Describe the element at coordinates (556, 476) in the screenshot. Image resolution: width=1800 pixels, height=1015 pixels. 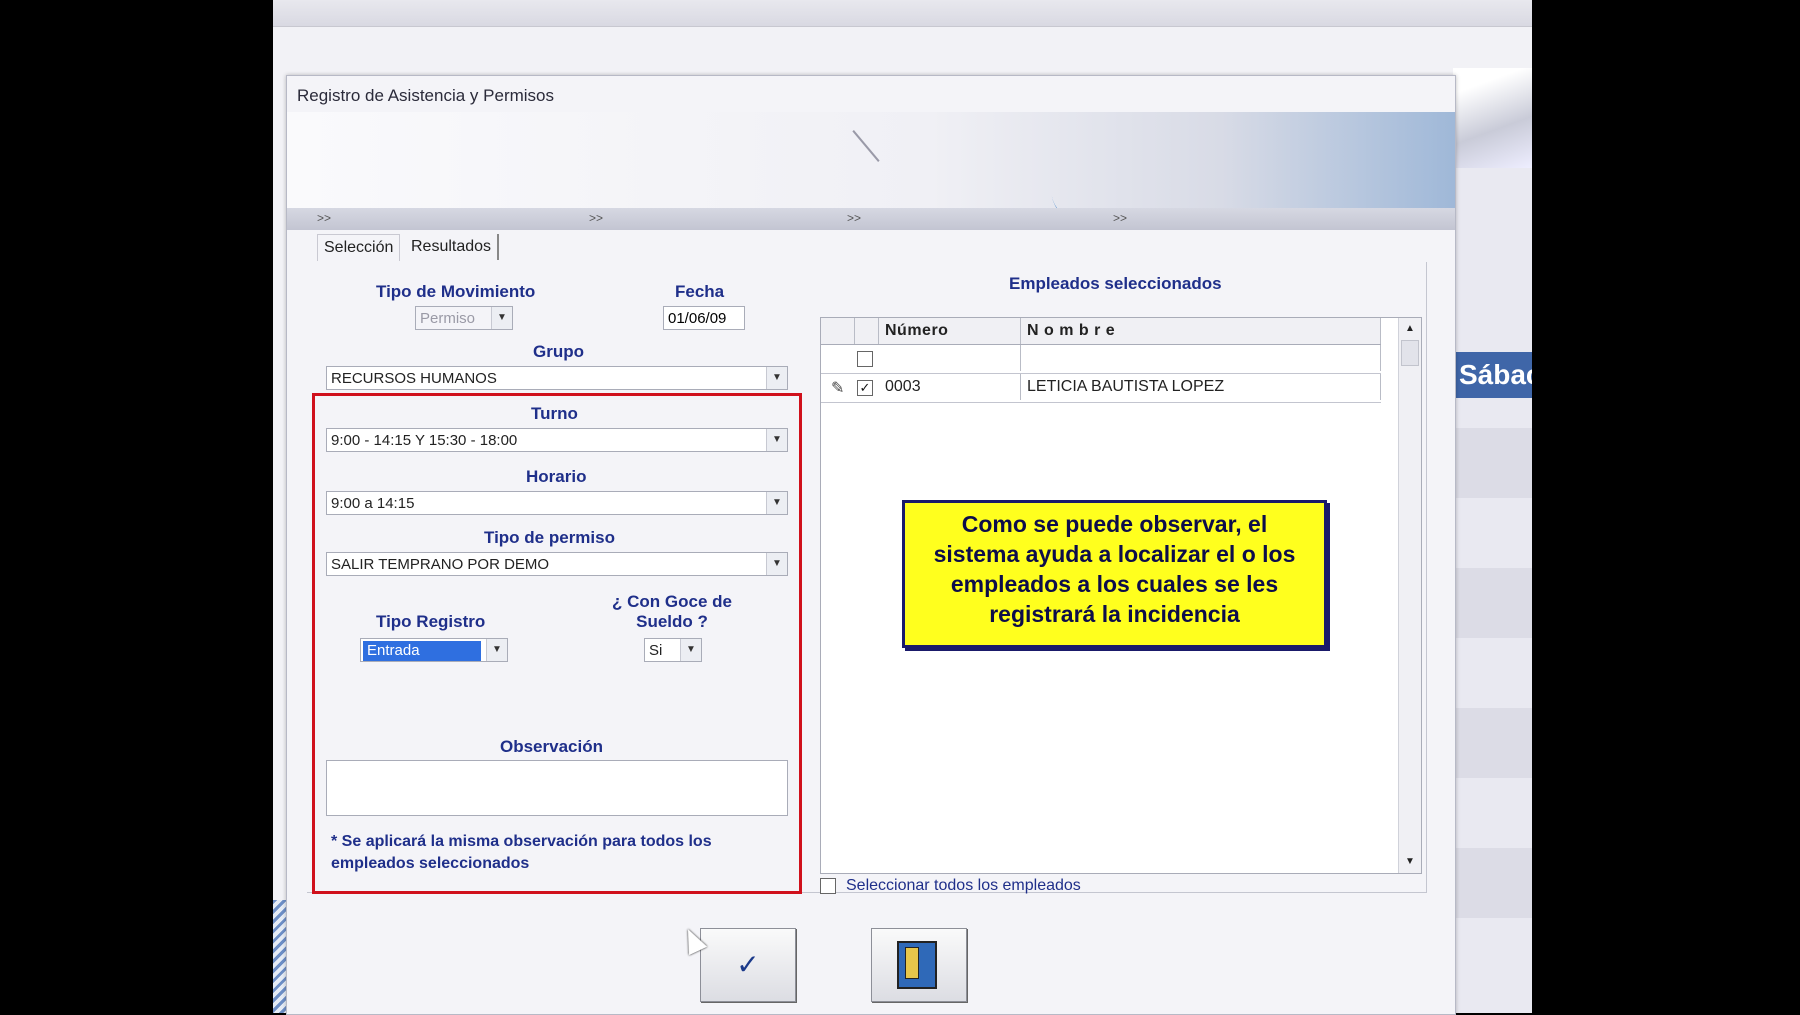
I see `horario-label: Horario` at that location.